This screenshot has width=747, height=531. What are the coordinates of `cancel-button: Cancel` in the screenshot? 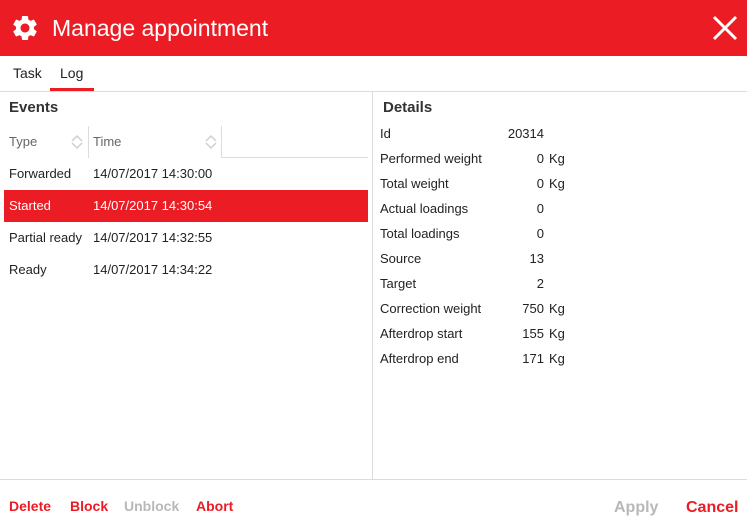 It's located at (712, 508).